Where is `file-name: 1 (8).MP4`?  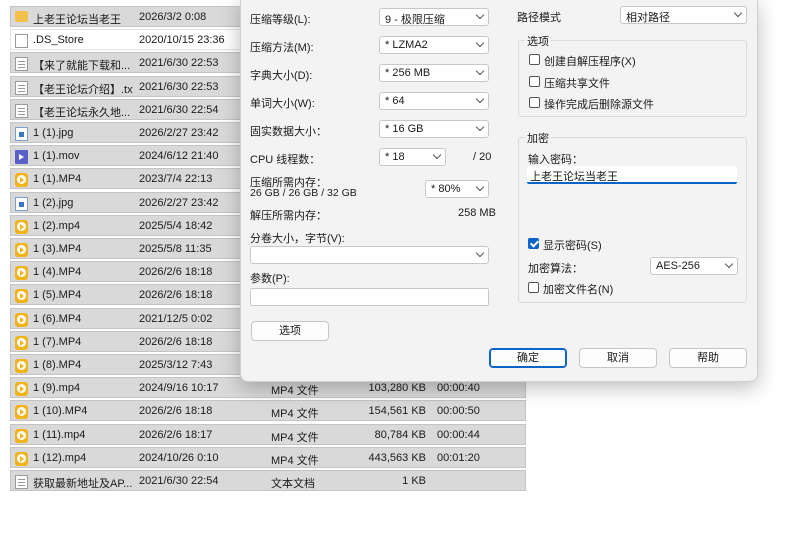 file-name: 1 (8).MP4 is located at coordinates (57, 365).